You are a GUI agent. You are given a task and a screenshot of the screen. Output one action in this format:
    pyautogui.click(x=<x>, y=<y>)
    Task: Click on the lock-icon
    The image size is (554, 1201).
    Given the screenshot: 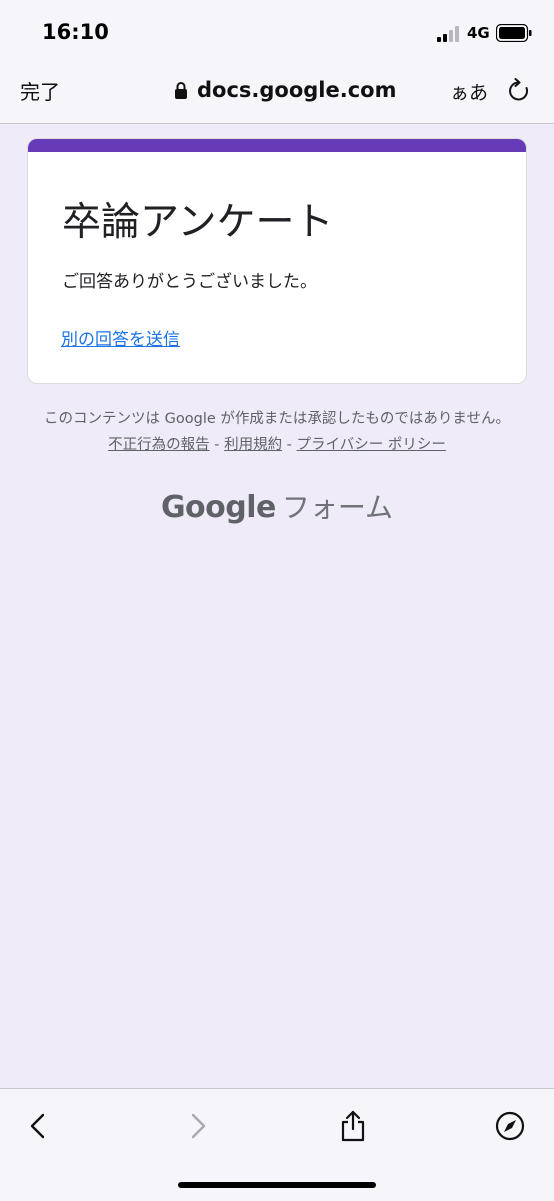 What is the action you would take?
    pyautogui.click(x=181, y=90)
    